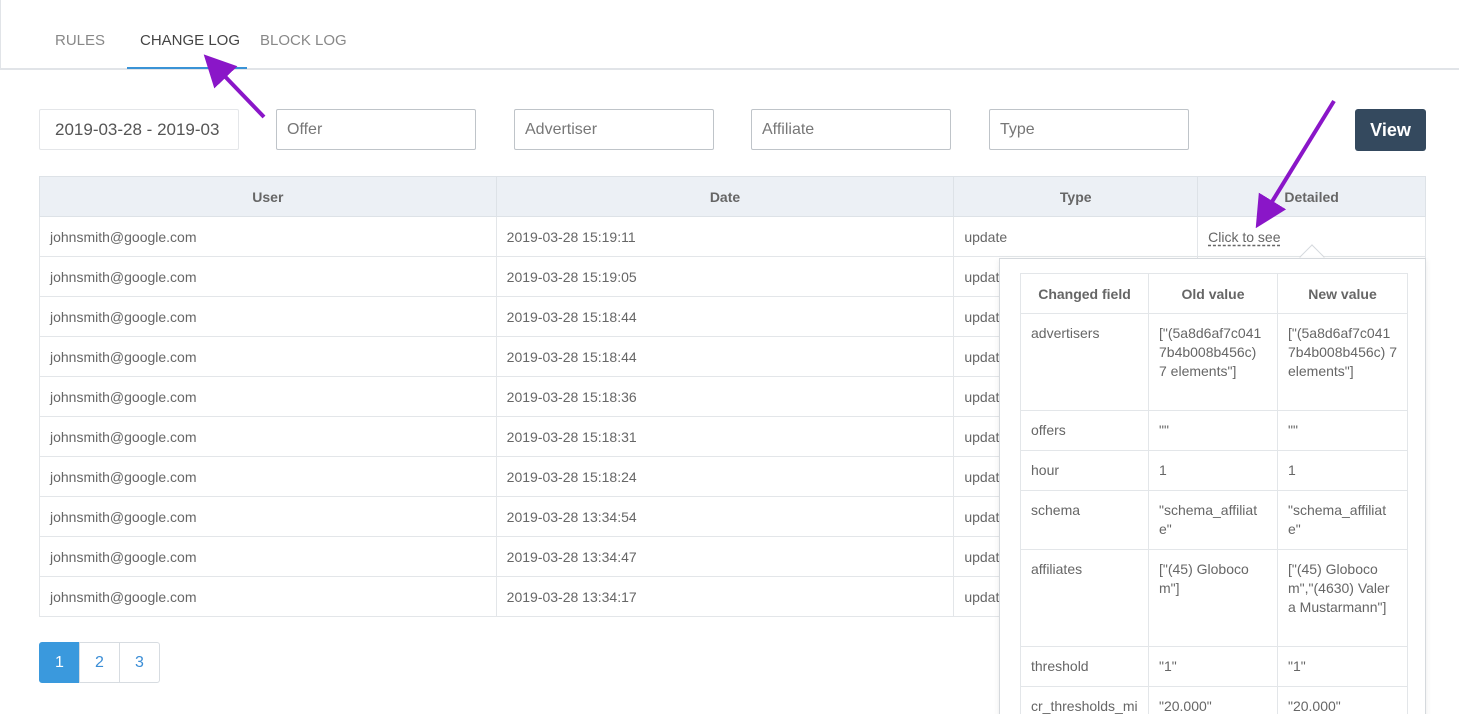 Image resolution: width=1459 pixels, height=714 pixels. Describe the element at coordinates (1076, 196) in the screenshot. I see `header-type: Type` at that location.